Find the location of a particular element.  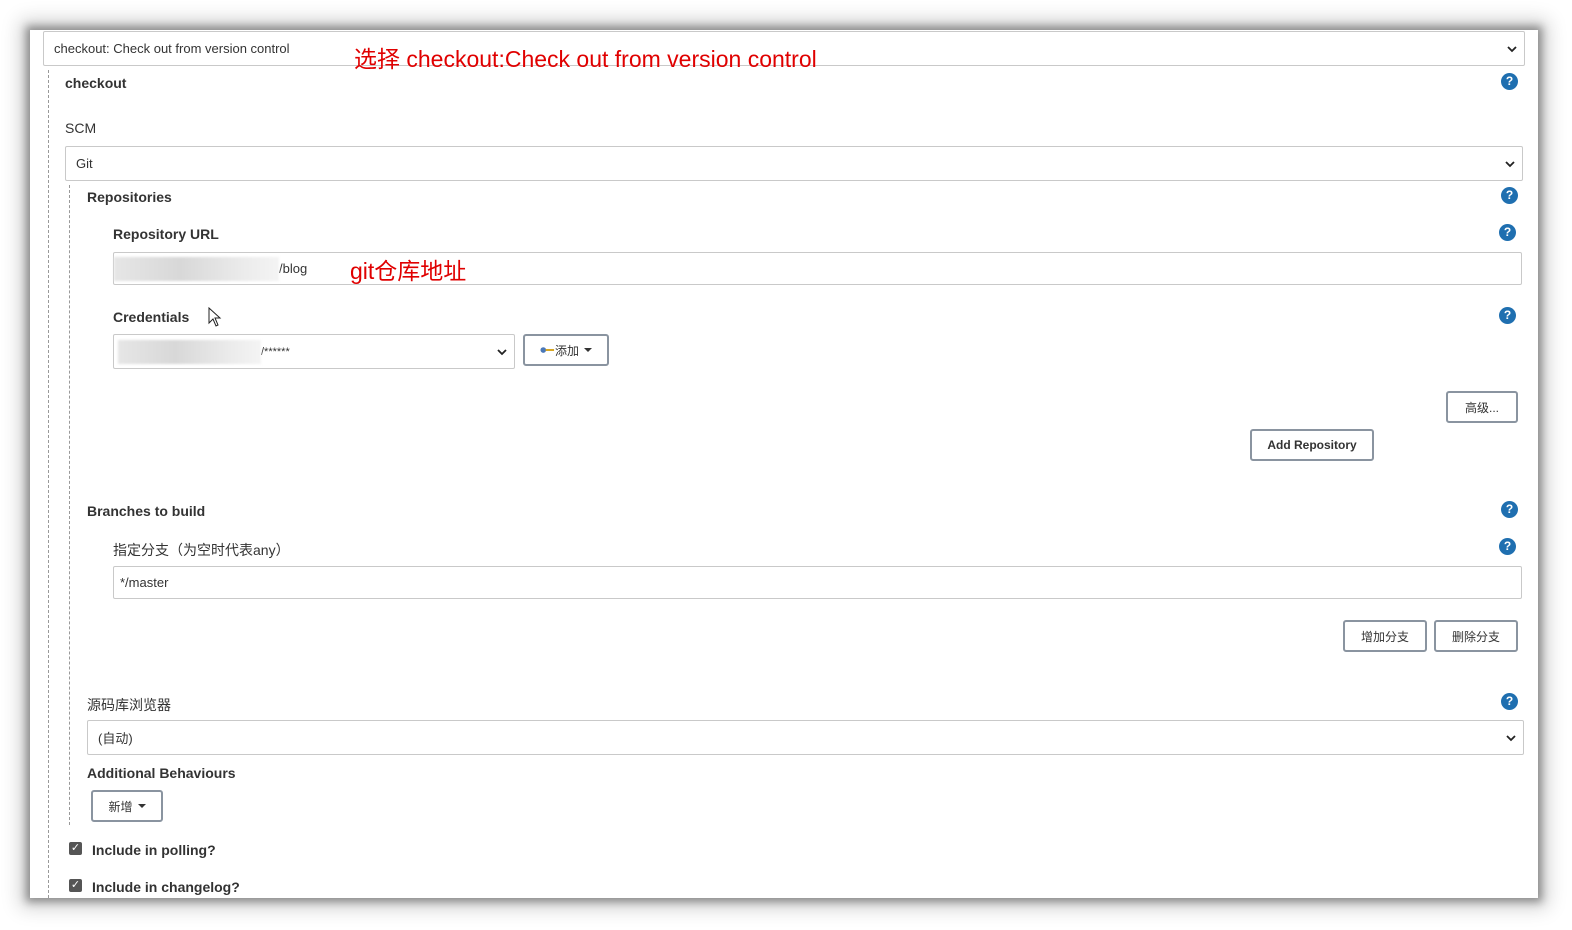

add-behaviour-label: 新增 is located at coordinates (120, 806).